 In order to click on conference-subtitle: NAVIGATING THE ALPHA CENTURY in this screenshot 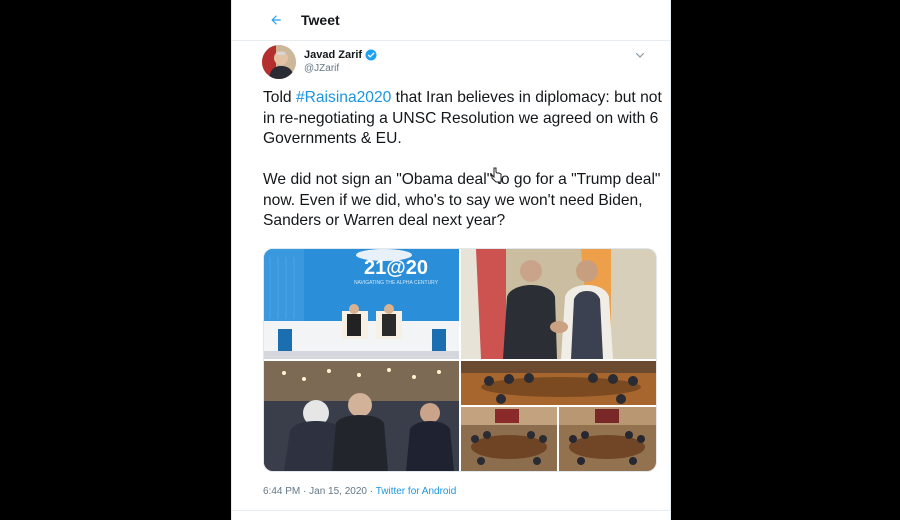, I will do `click(396, 283)`.